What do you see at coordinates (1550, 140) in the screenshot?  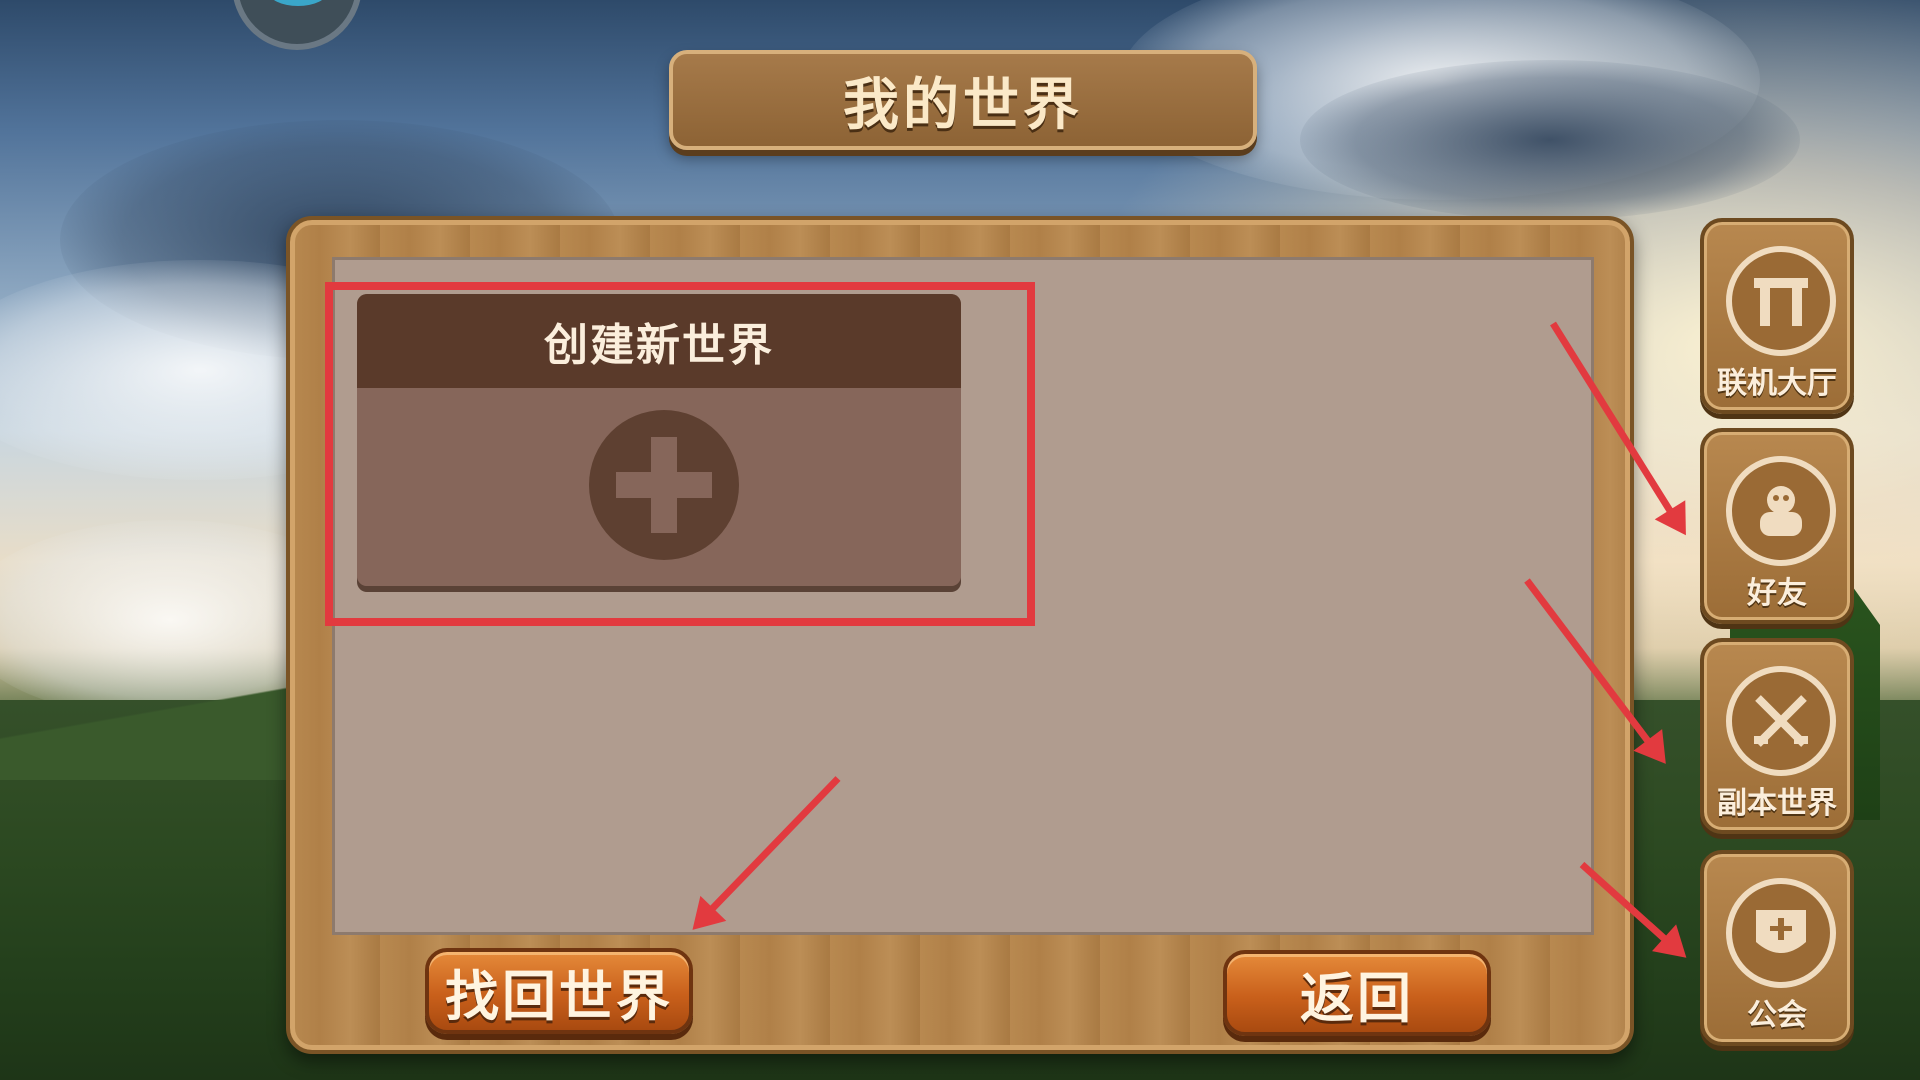 I see `cloud` at bounding box center [1550, 140].